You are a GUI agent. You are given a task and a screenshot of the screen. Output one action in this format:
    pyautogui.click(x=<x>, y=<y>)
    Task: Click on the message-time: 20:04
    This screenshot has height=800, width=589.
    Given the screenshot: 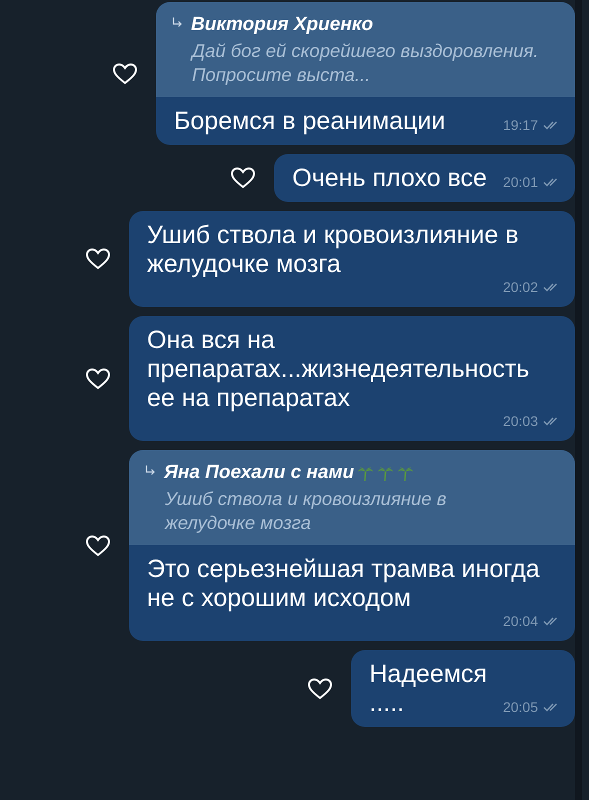 What is the action you would take?
    pyautogui.click(x=520, y=621)
    